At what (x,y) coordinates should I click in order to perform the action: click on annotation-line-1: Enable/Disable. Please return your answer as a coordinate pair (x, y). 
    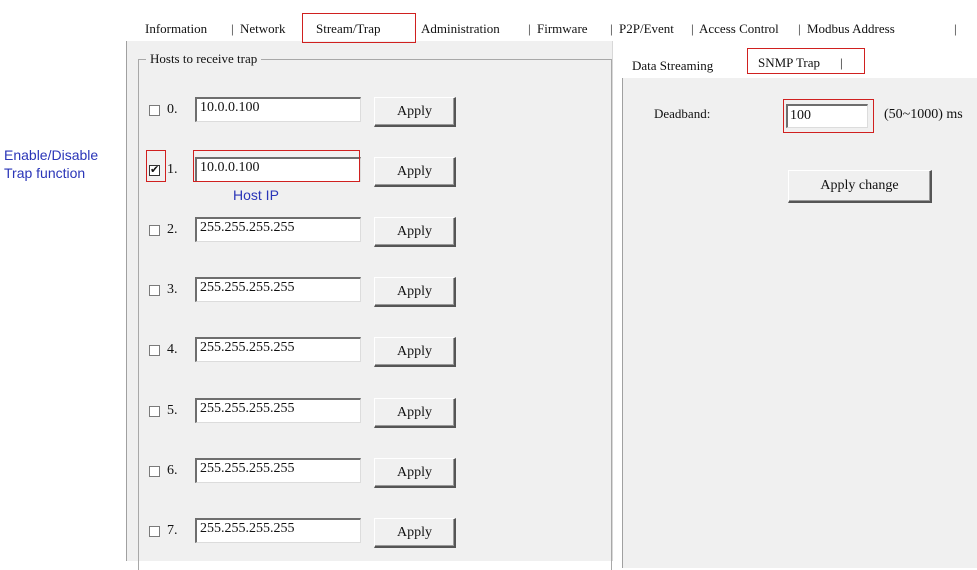
    Looking at the image, I should click on (51, 155).